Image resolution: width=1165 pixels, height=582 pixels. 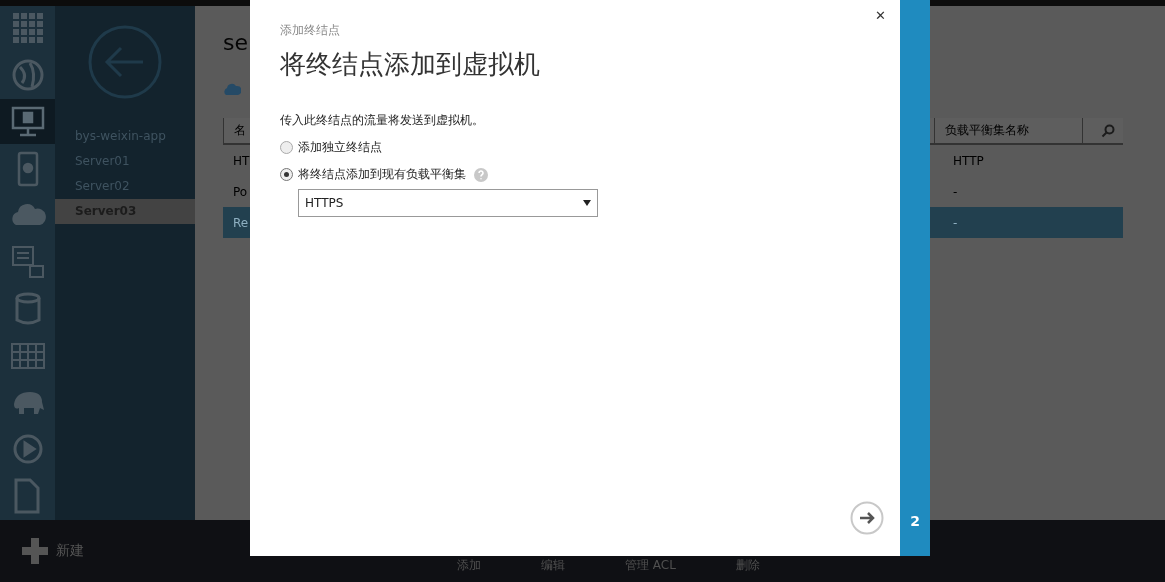 I want to click on new-button: 新建, so click(x=211, y=551).